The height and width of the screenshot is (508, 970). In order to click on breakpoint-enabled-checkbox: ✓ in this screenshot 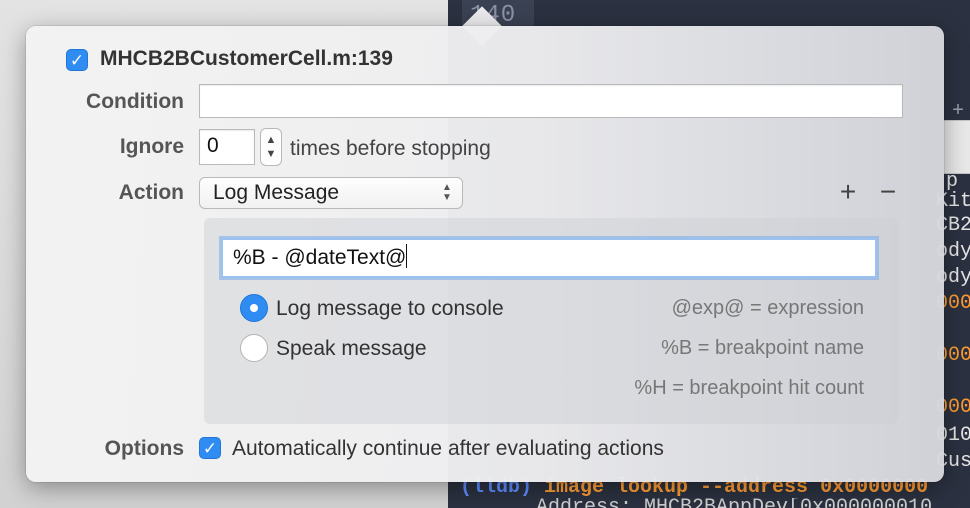, I will do `click(77, 60)`.